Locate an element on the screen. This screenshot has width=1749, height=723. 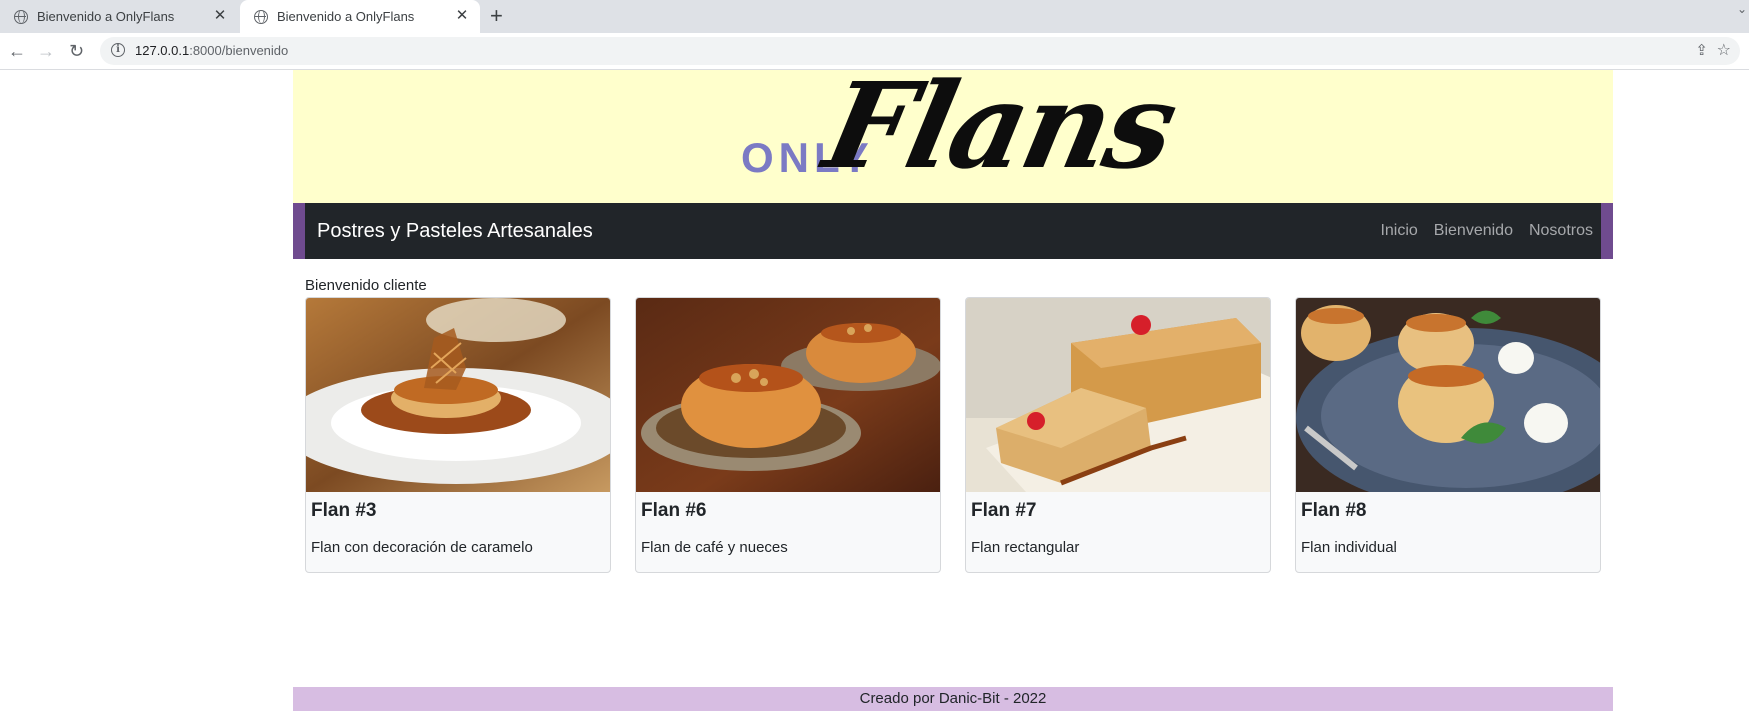
card-description: Flan con decoración de caramelo is located at coordinates (422, 547).